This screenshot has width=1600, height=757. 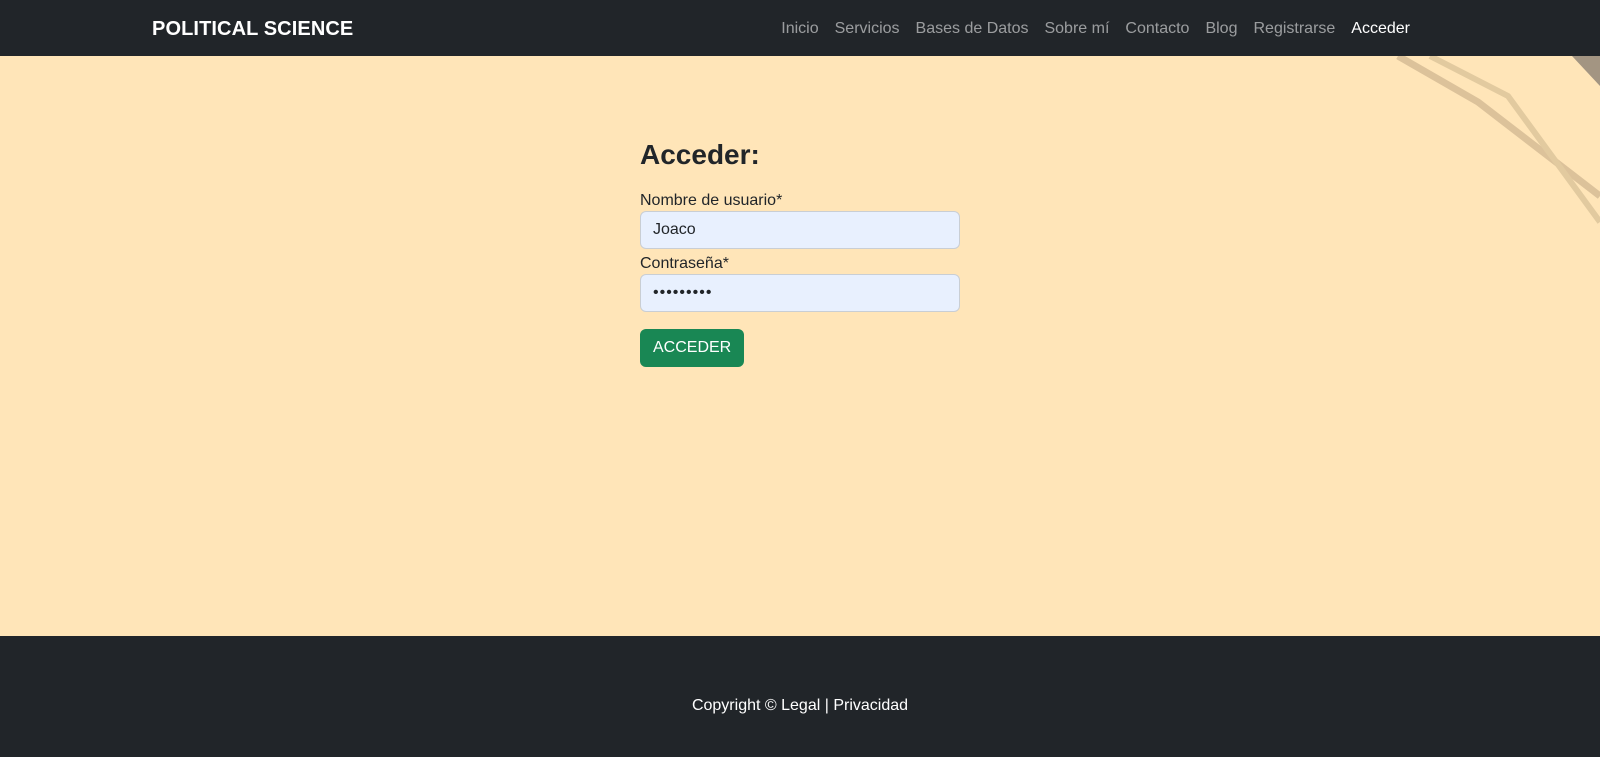 I want to click on password-label: Contraseña*, so click(x=684, y=263).